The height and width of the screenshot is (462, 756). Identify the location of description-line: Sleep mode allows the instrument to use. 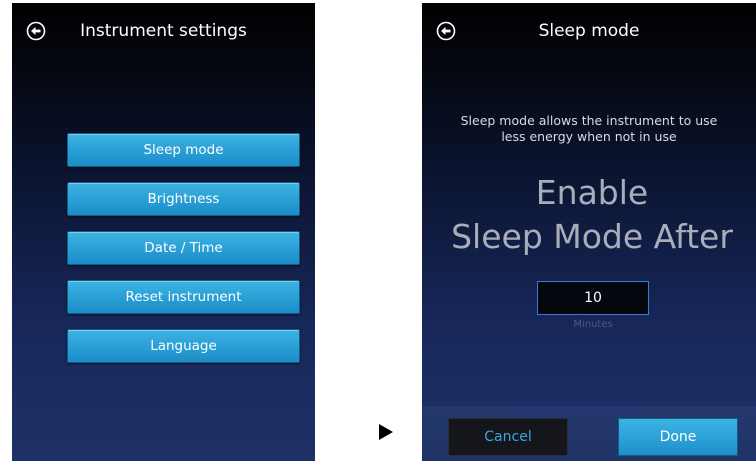
(589, 120).